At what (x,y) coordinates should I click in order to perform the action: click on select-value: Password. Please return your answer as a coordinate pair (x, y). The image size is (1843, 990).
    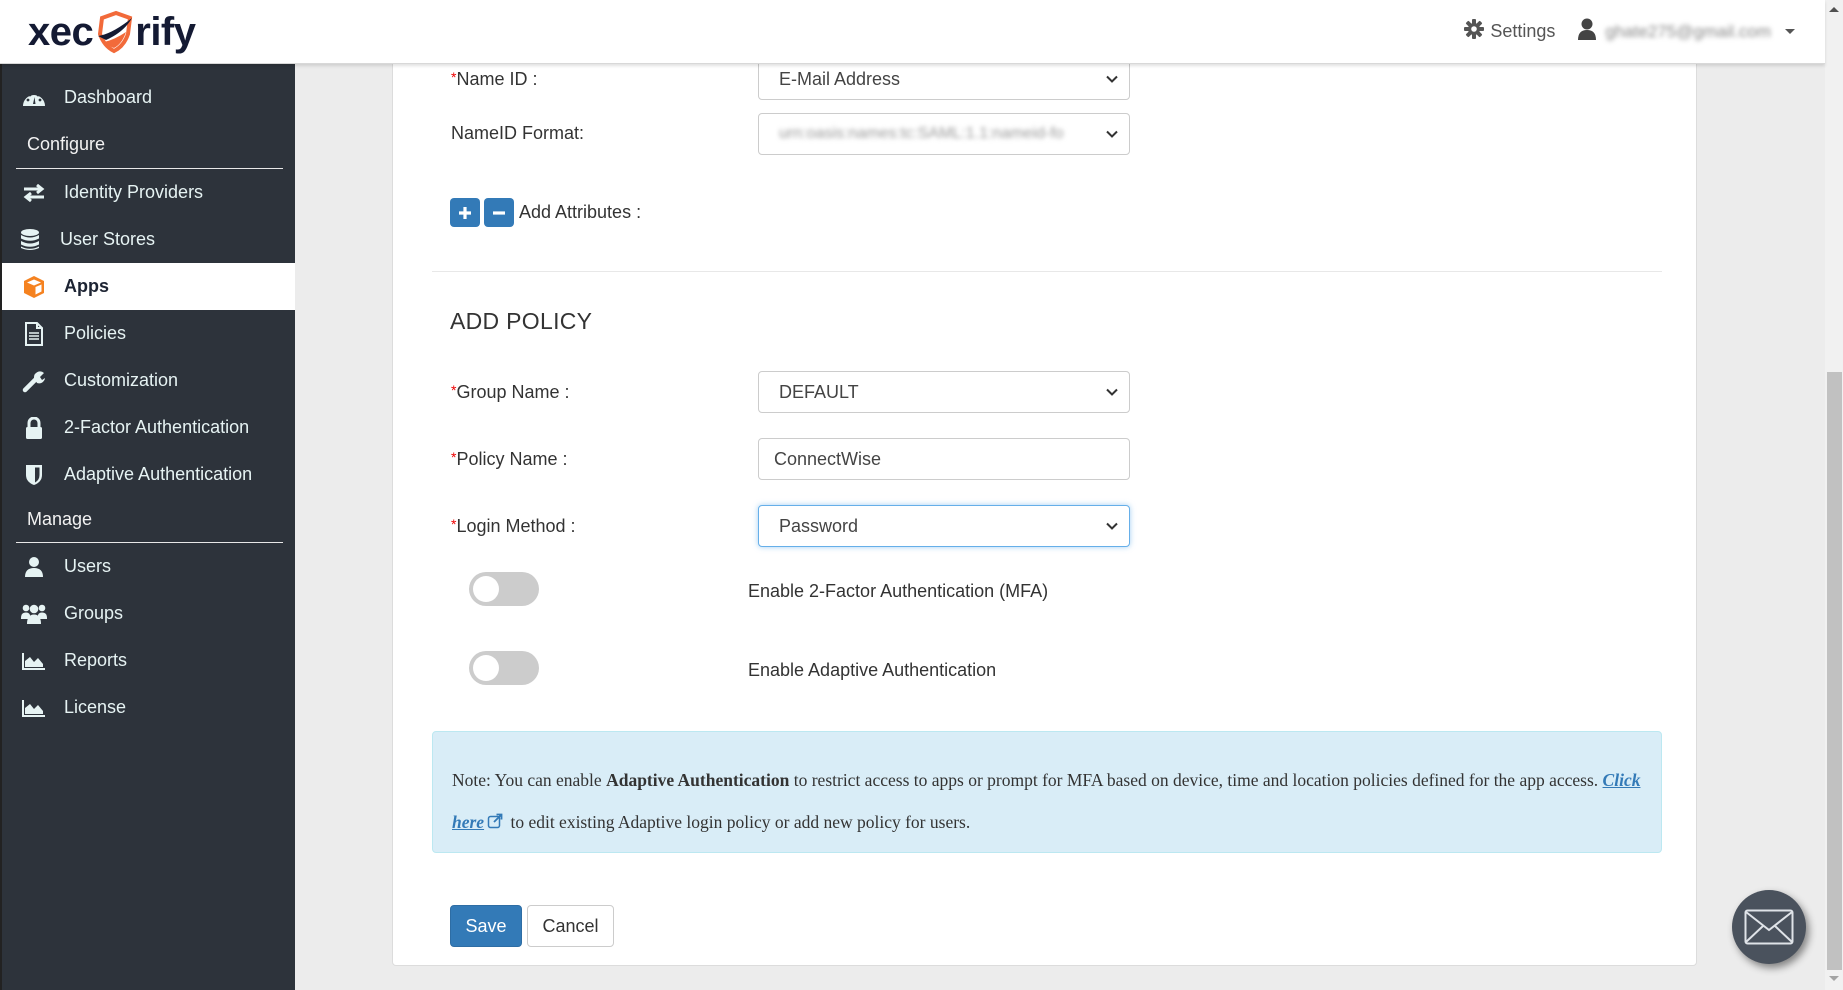
    Looking at the image, I should click on (819, 525).